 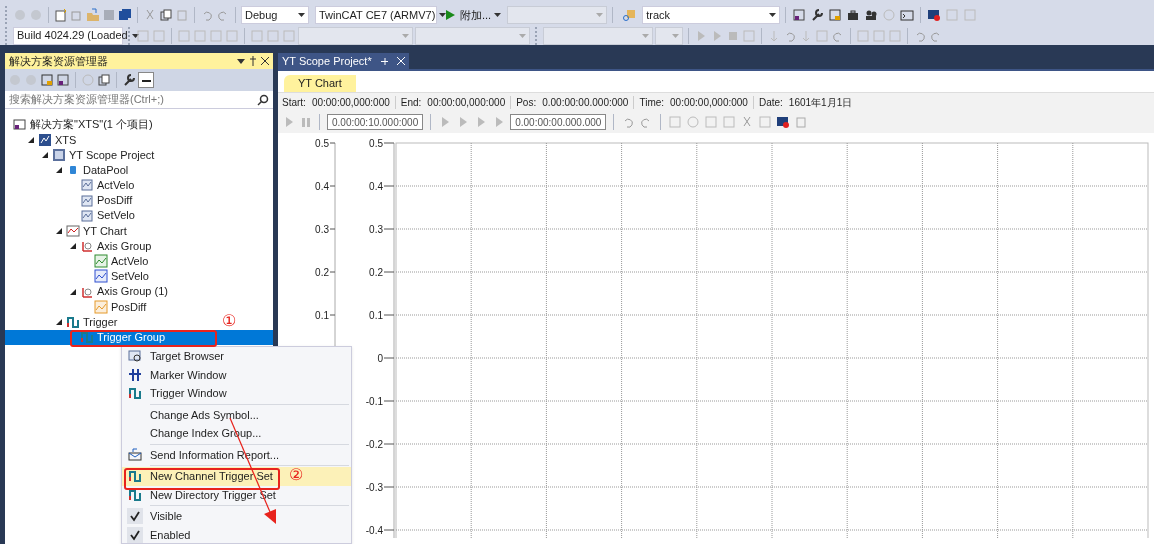 I want to click on new-project-icon, so click(x=61, y=15).